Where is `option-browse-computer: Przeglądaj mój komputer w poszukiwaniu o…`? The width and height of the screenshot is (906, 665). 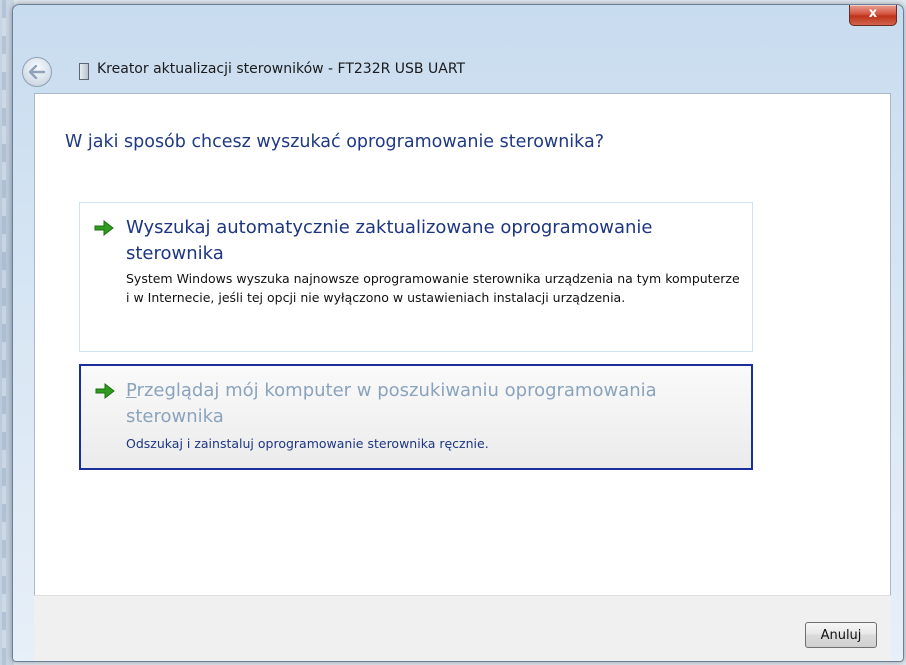
option-browse-computer: Przeglądaj mój komputer w poszukiwaniu o… is located at coordinates (416, 417).